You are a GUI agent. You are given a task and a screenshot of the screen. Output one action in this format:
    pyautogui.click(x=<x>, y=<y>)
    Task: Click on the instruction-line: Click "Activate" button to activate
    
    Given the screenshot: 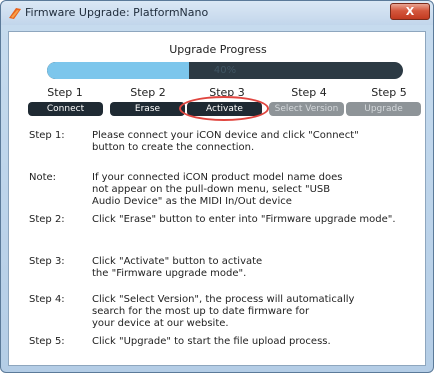 What is the action you would take?
    pyautogui.click(x=177, y=261)
    